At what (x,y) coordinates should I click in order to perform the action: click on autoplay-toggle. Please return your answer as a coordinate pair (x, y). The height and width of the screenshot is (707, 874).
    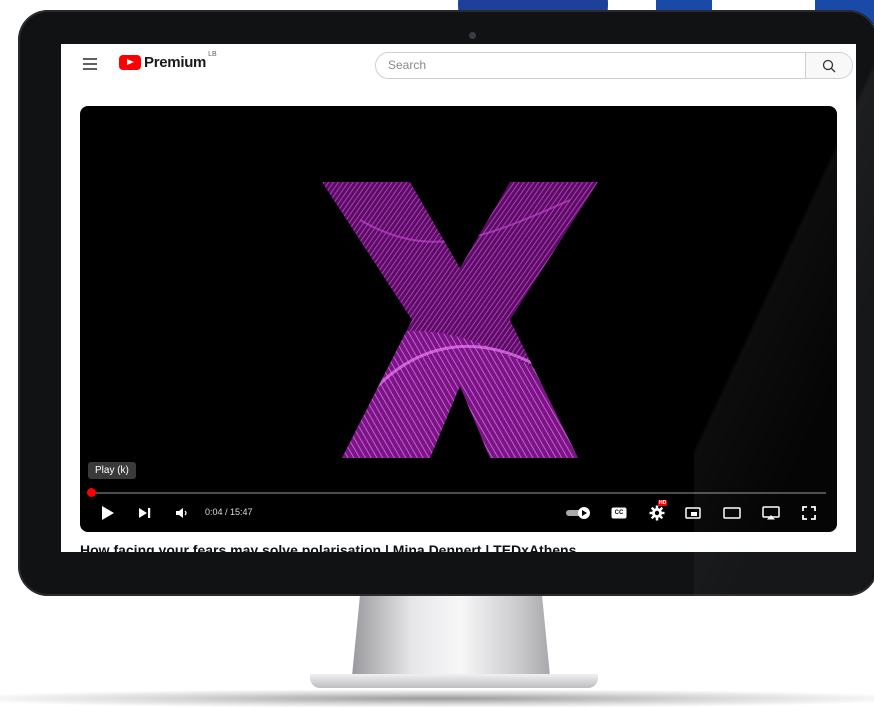
    Looking at the image, I should click on (579, 513).